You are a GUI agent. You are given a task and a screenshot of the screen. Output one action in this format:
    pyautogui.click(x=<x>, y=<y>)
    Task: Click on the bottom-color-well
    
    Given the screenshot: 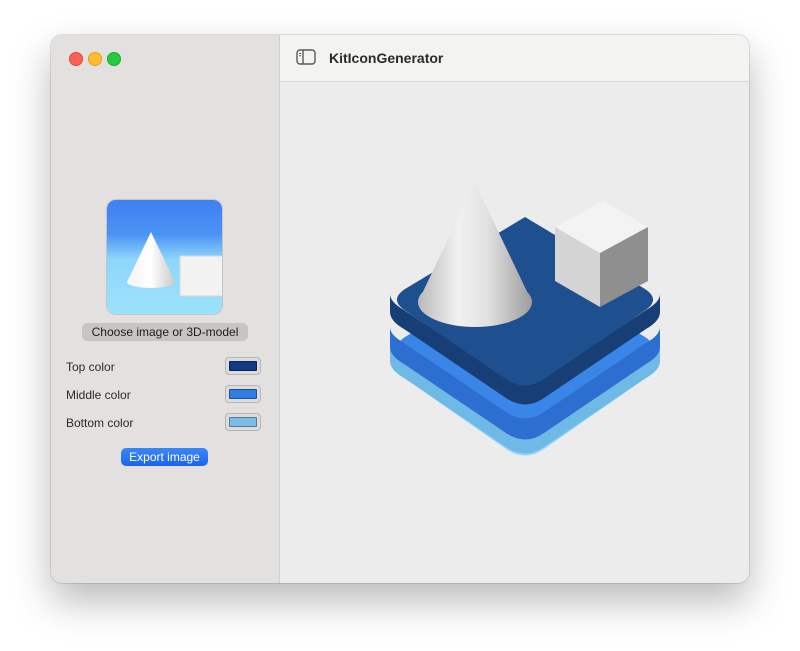 What is the action you would take?
    pyautogui.click(x=243, y=422)
    